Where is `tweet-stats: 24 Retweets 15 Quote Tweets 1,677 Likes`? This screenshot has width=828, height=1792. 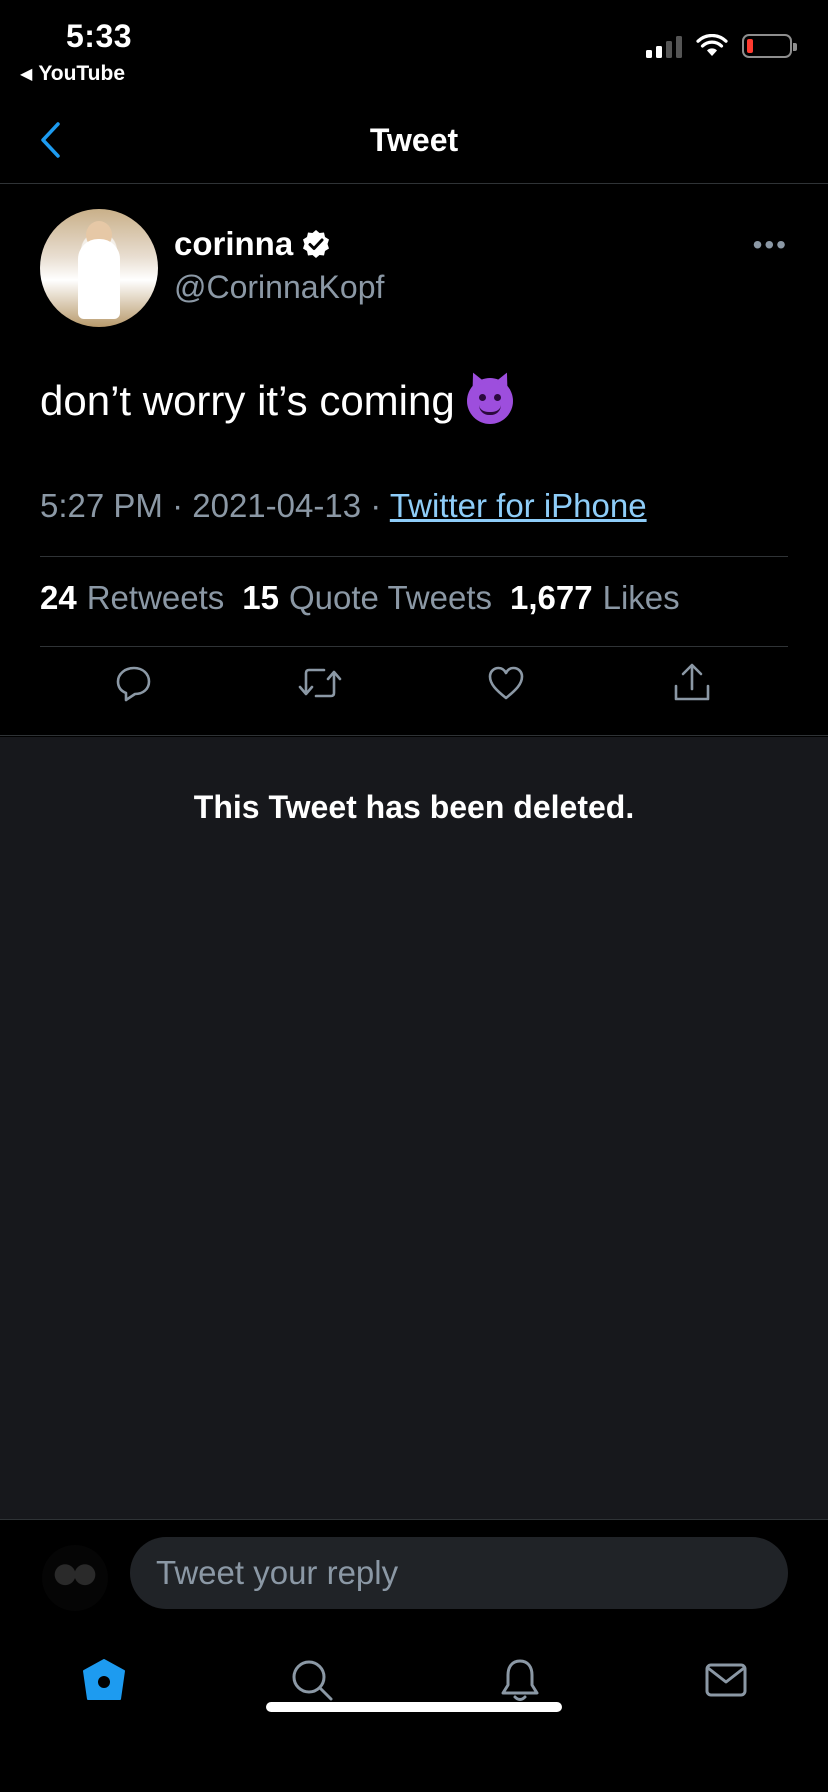
tweet-stats: 24 Retweets 15 Quote Tweets 1,677 Likes is located at coordinates (360, 598).